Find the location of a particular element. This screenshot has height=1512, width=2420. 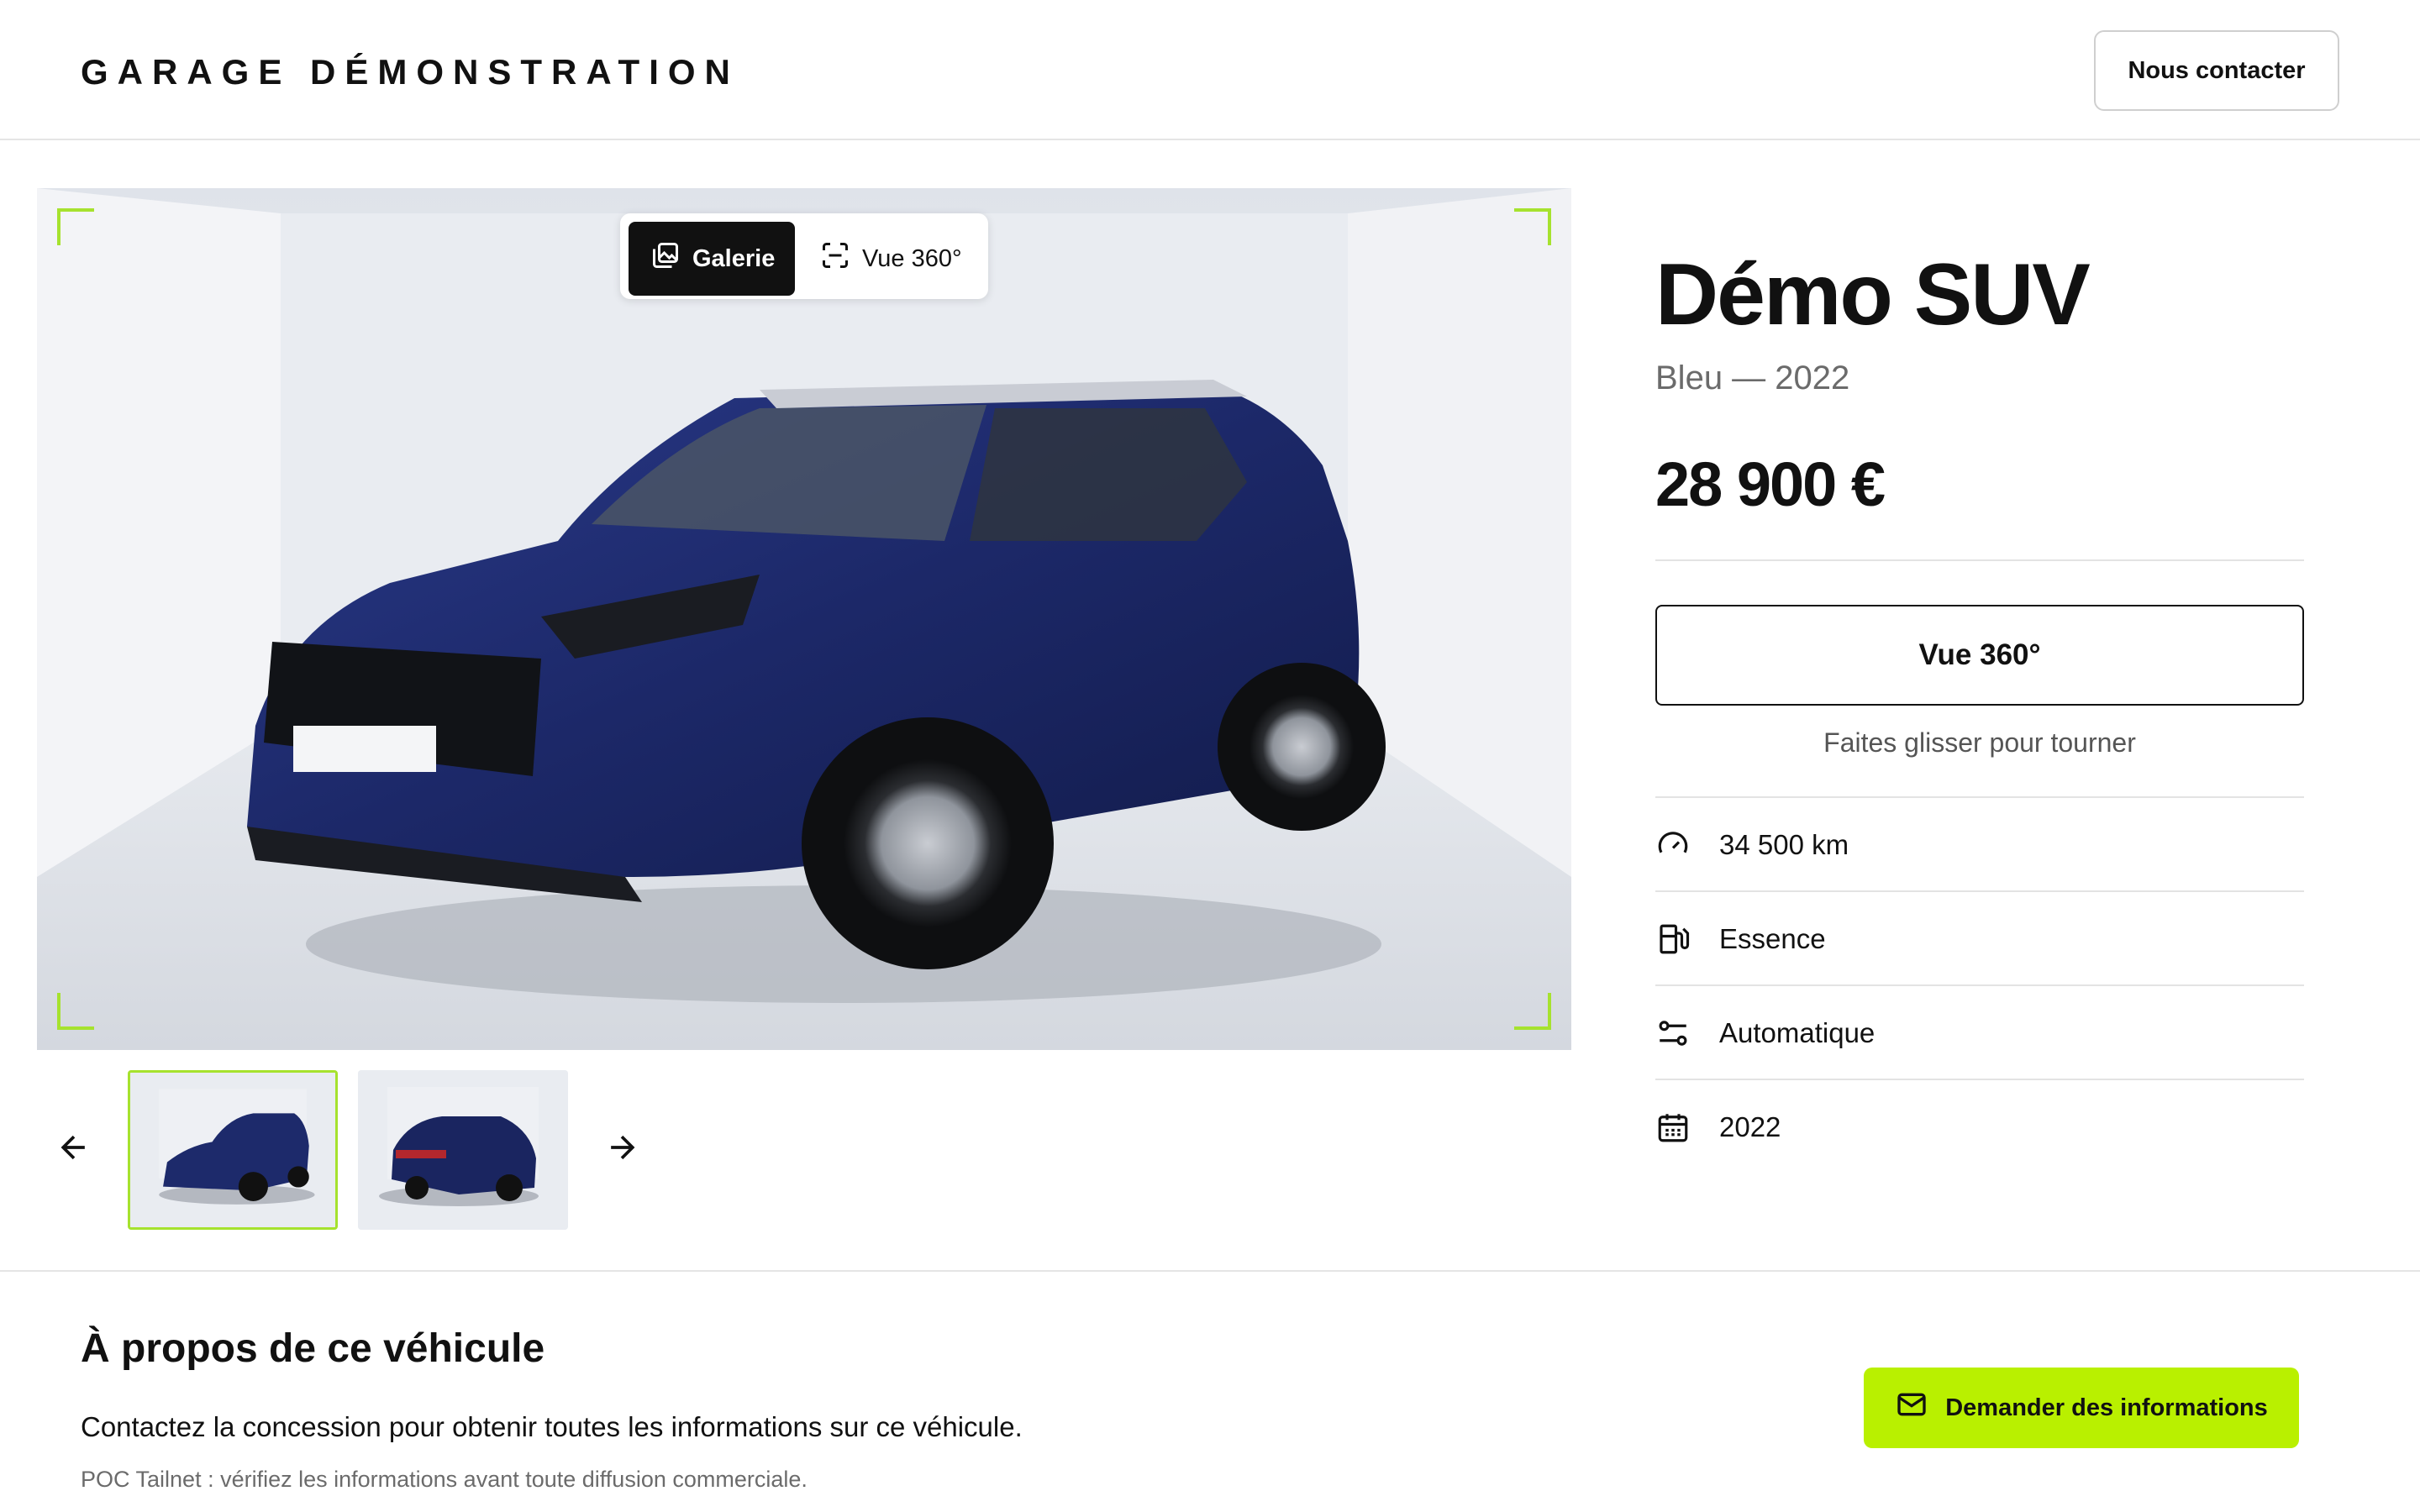

arrow-right-icon is located at coordinates (623, 1147).